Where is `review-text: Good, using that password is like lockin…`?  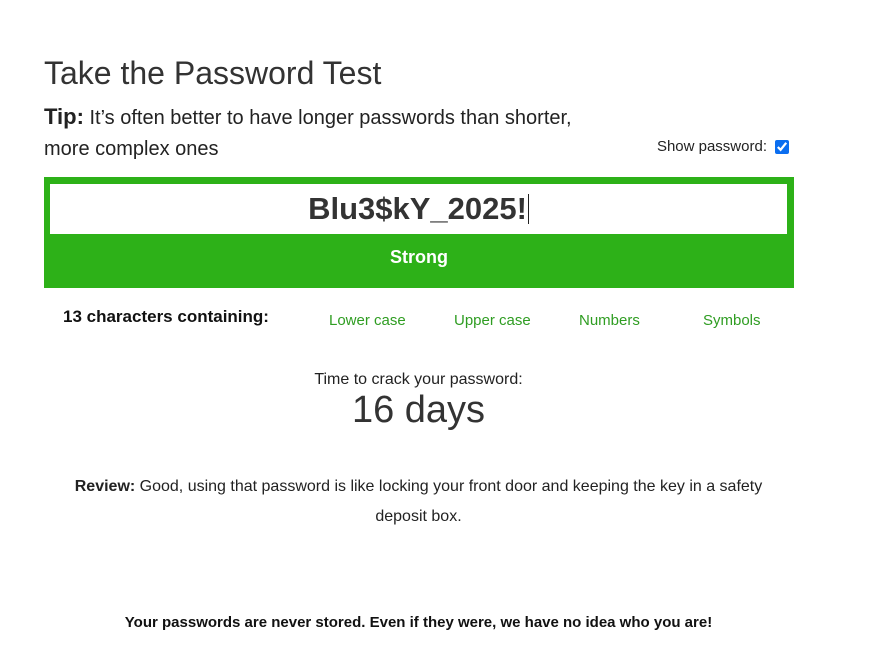 review-text: Good, using that password is like lockin… is located at coordinates (449, 501).